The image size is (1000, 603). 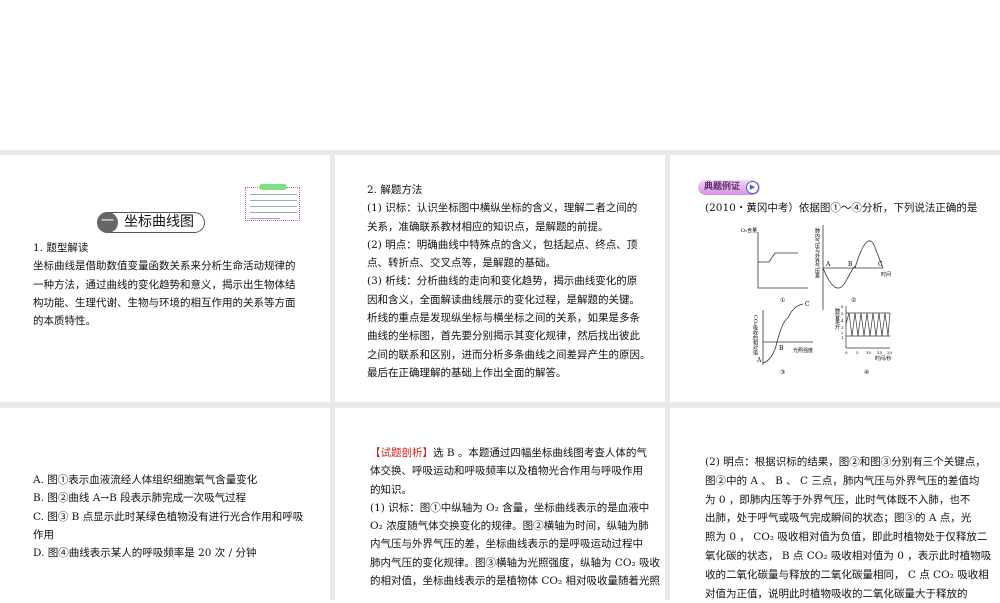 What do you see at coordinates (515, 562) in the screenshot?
I see `text-line: 肺内气压的变化规律。图③横轴为光照强度，纵轴为 CO₂ 吸收` at bounding box center [515, 562].